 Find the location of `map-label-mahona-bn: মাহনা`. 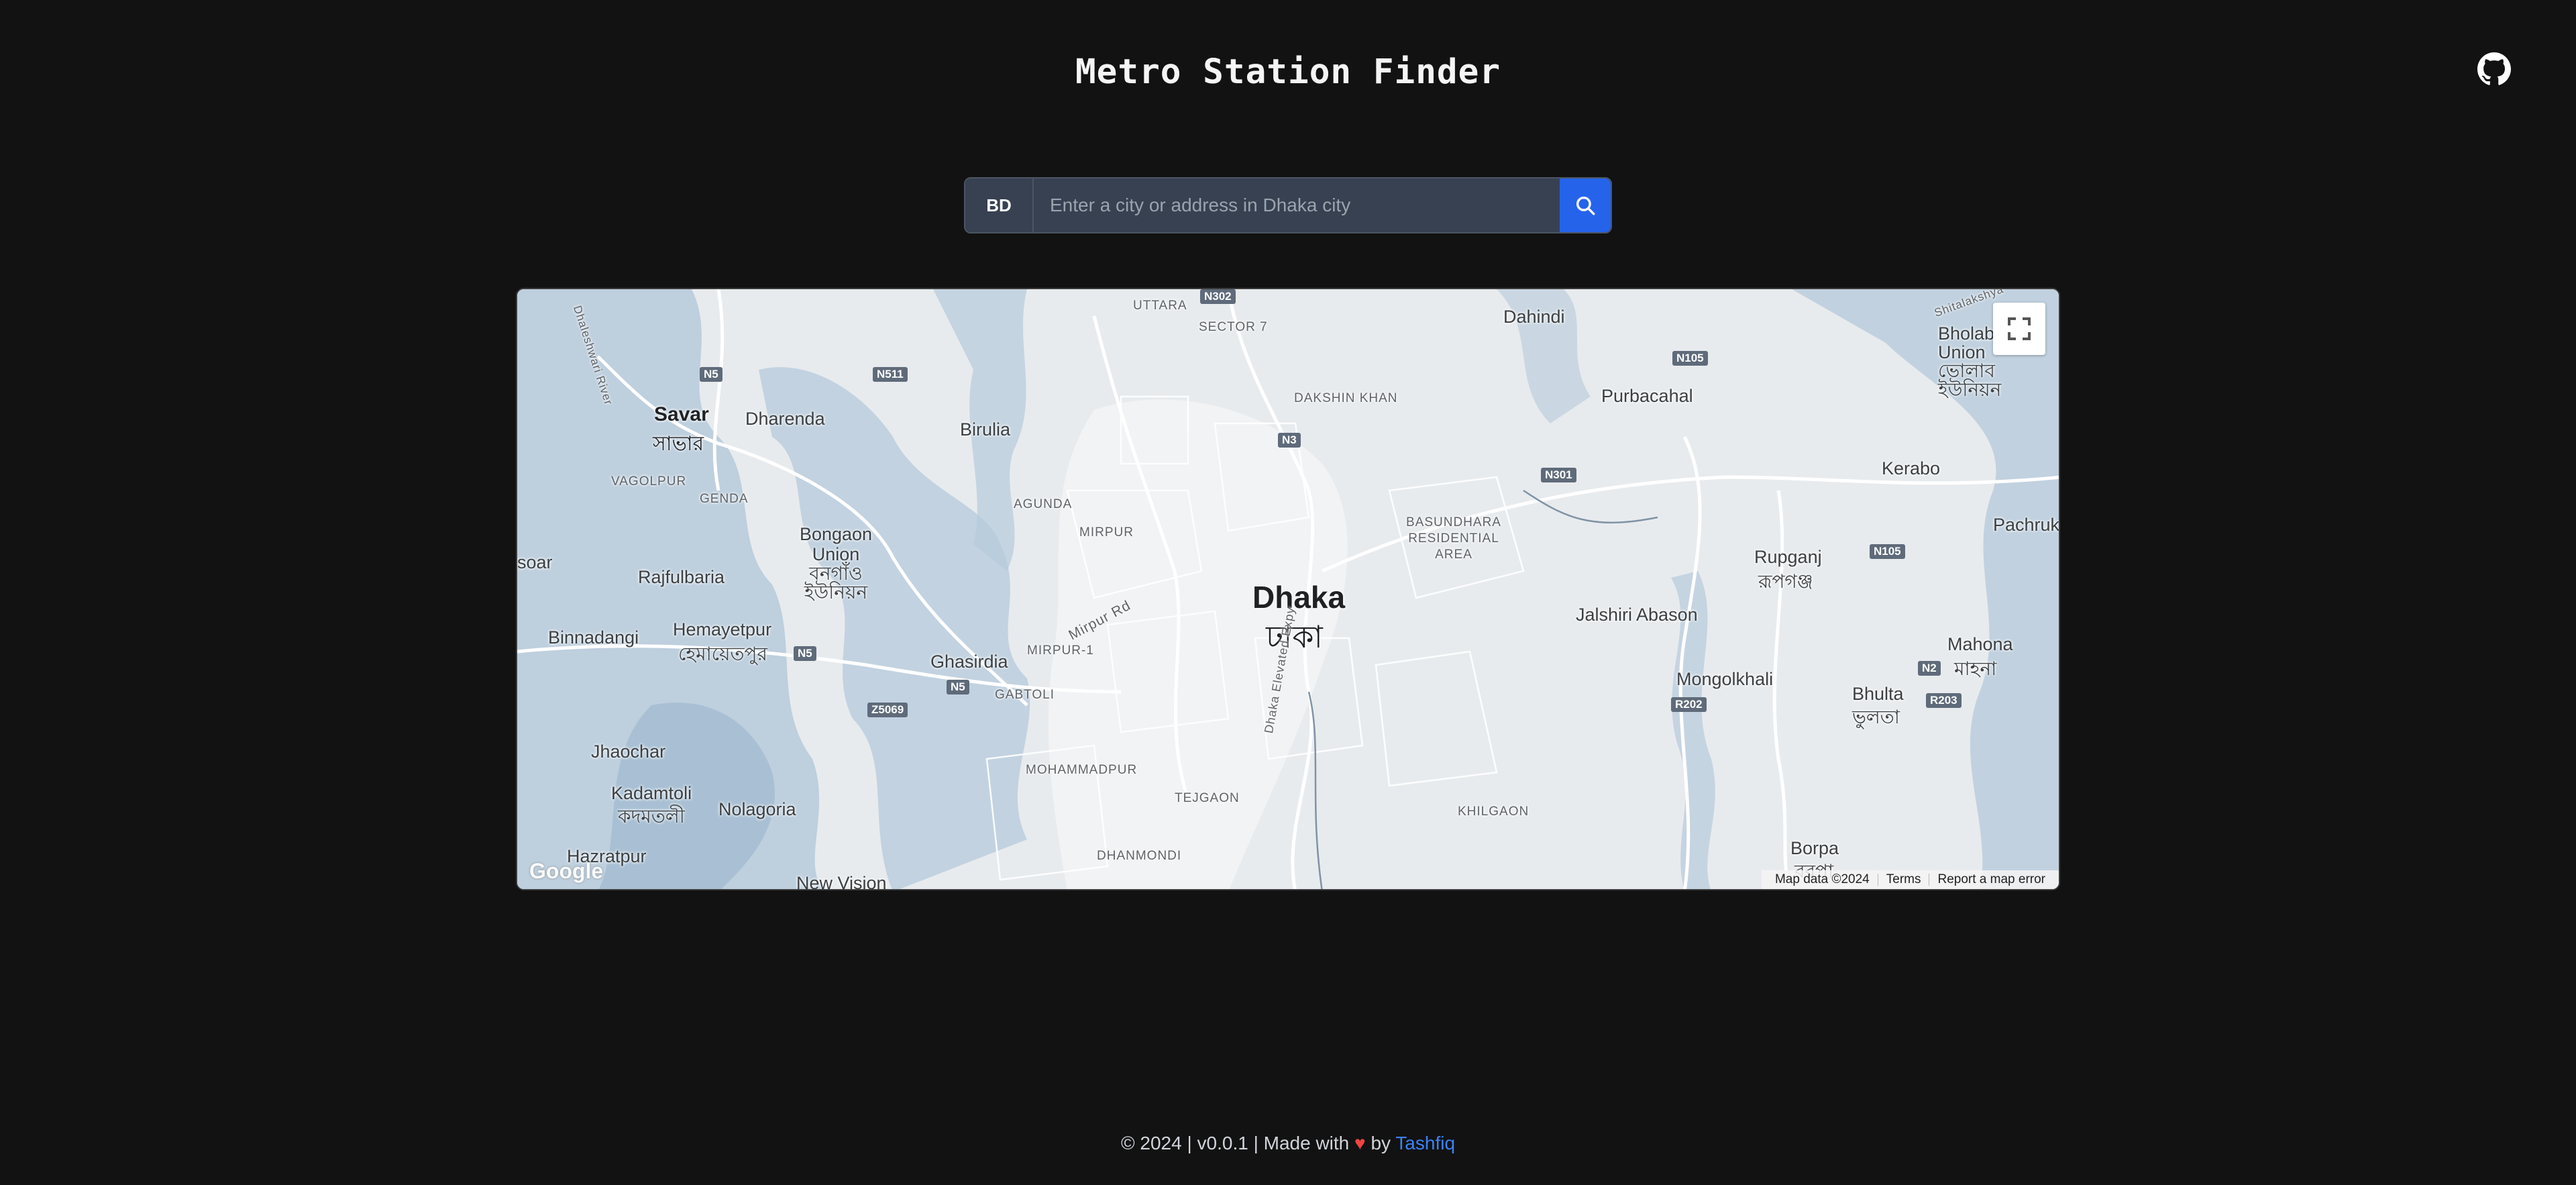

map-label-mahona-bn: মাহনা is located at coordinates (1975, 668).